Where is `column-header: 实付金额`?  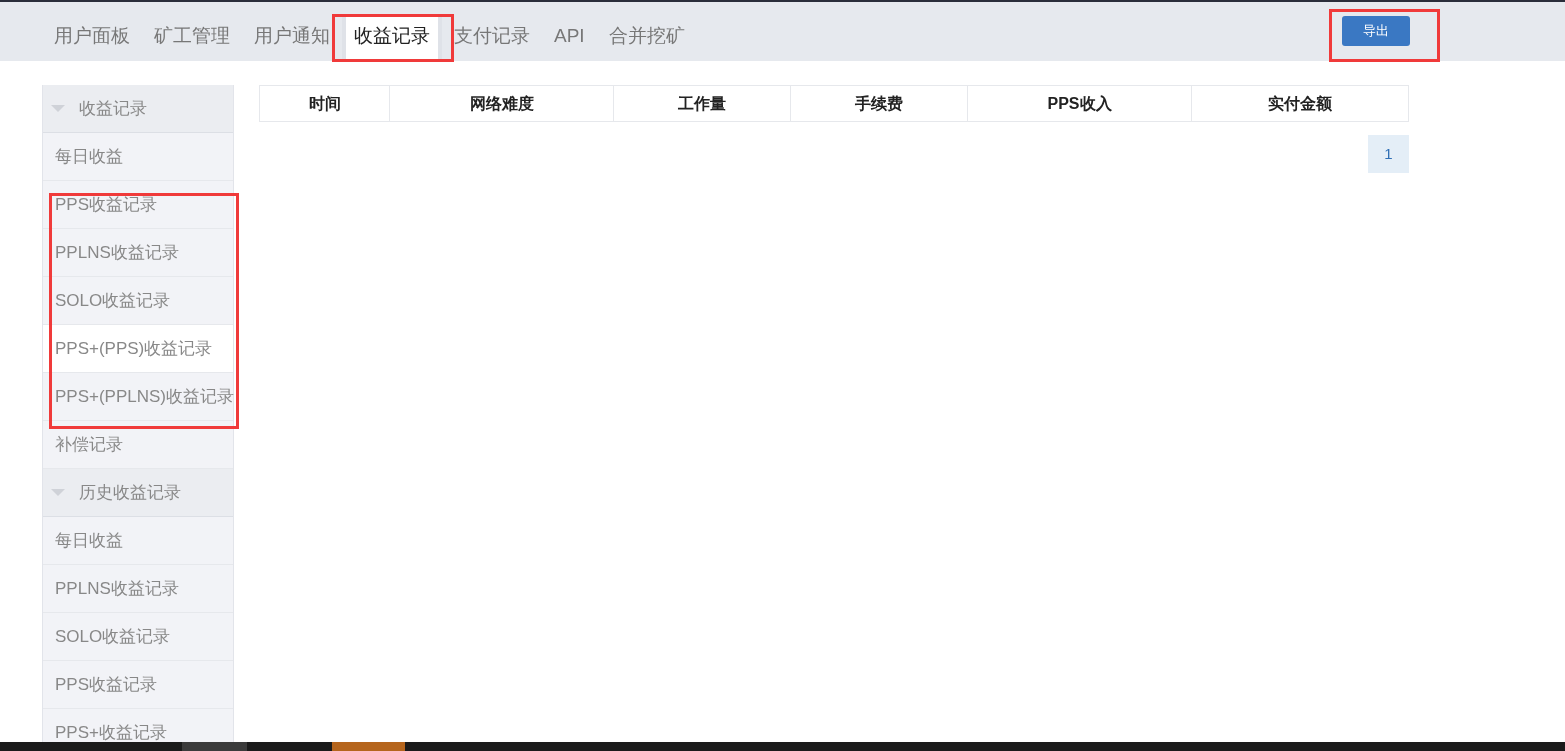 column-header: 实付金额 is located at coordinates (1300, 104).